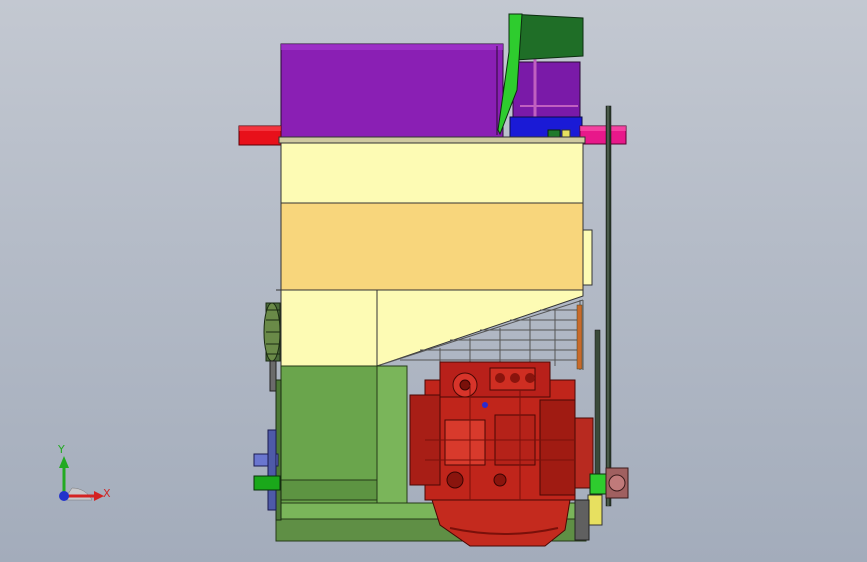 Image resolution: width=867 pixels, height=562 pixels. What do you see at coordinates (603, 306) in the screenshot?
I see `support-rod` at bounding box center [603, 306].